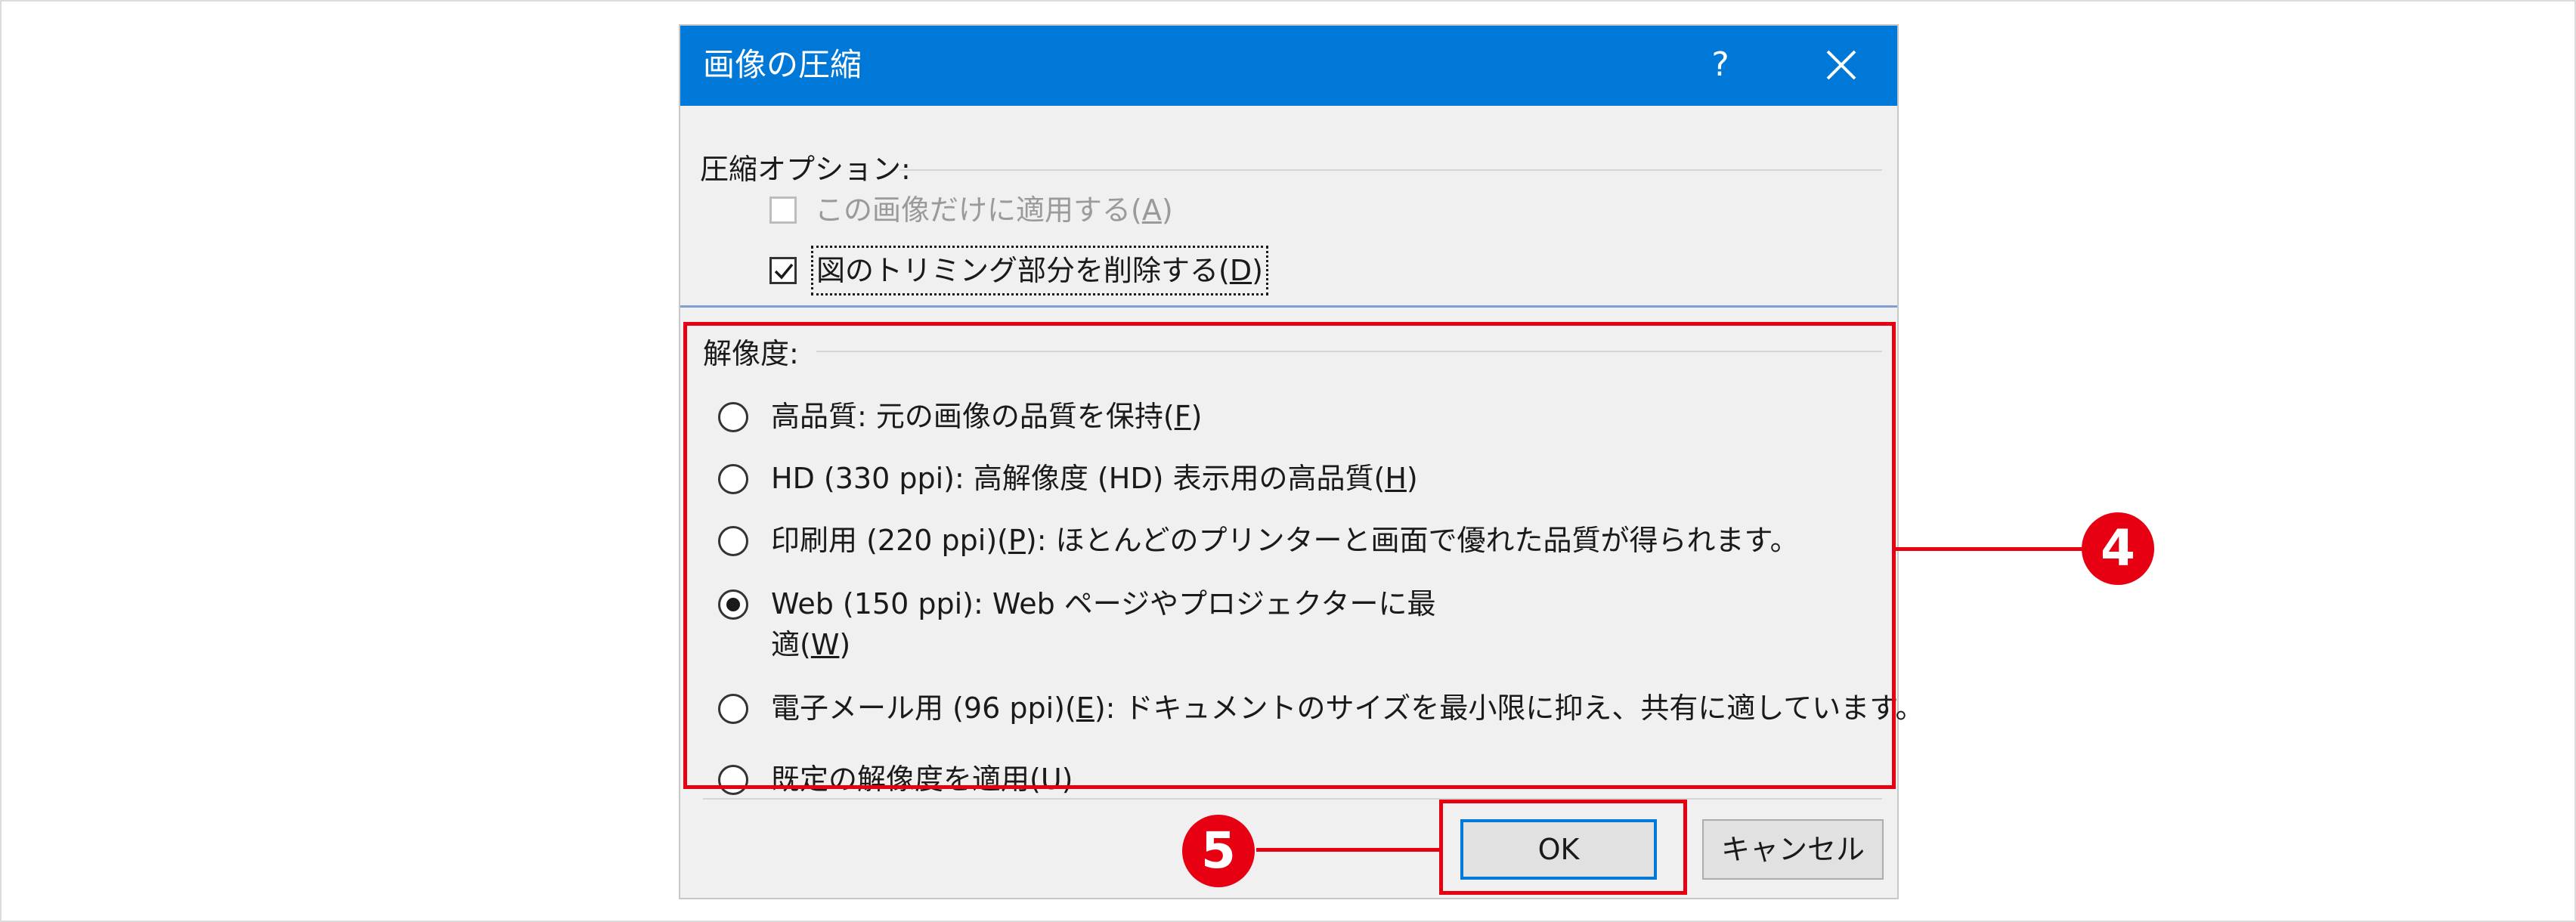 Image resolution: width=2576 pixels, height=922 pixels. What do you see at coordinates (1793, 850) in the screenshot?
I see `cancel-button: キャンセル` at bounding box center [1793, 850].